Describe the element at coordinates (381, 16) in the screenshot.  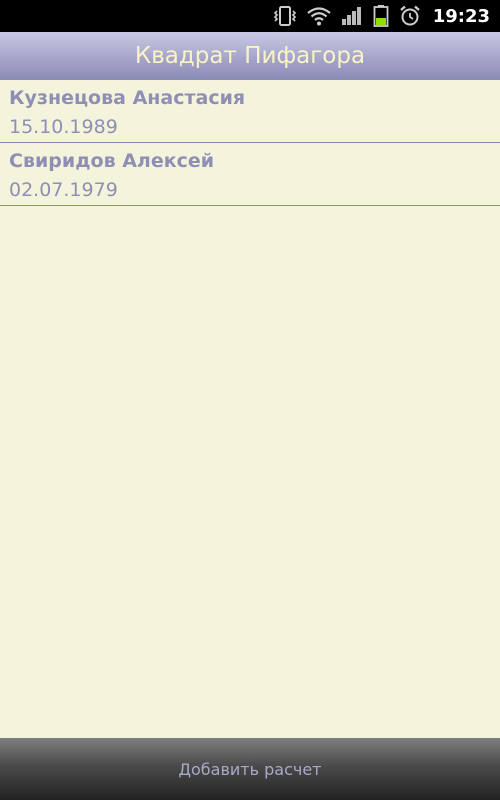
I see `battery-icon` at that location.